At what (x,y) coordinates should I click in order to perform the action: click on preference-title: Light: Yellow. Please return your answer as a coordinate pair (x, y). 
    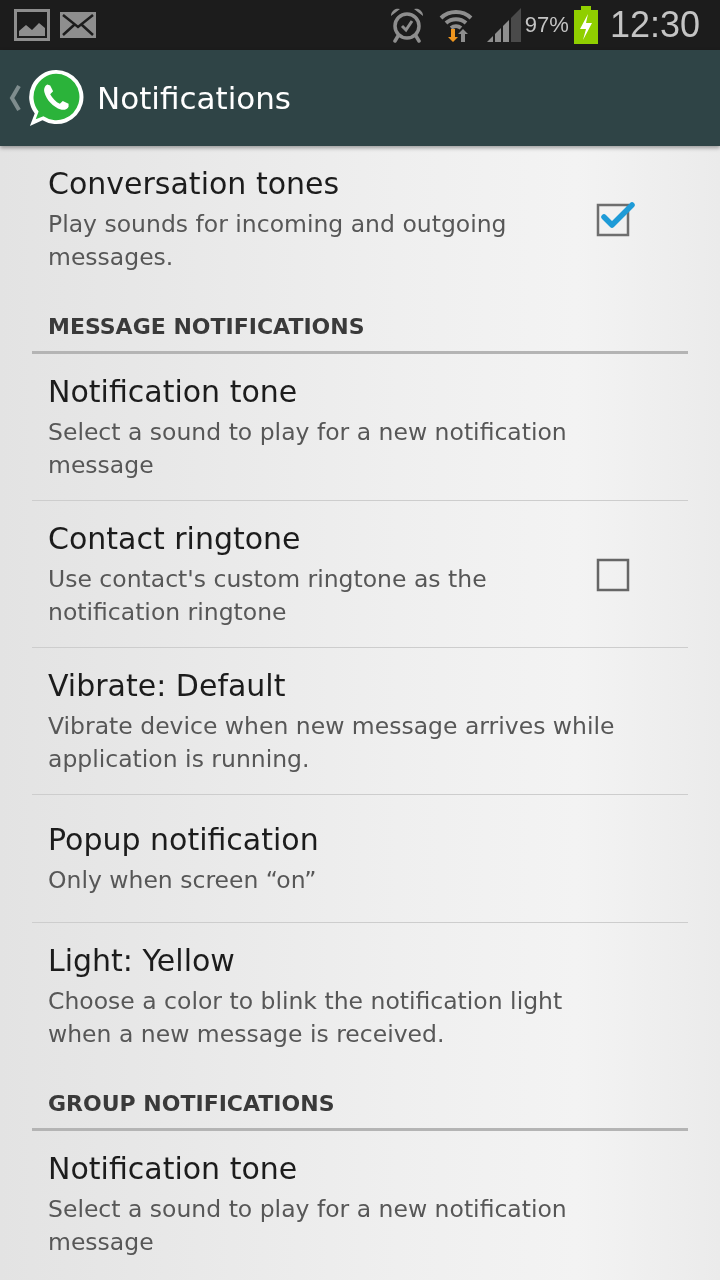
    Looking at the image, I should click on (142, 961).